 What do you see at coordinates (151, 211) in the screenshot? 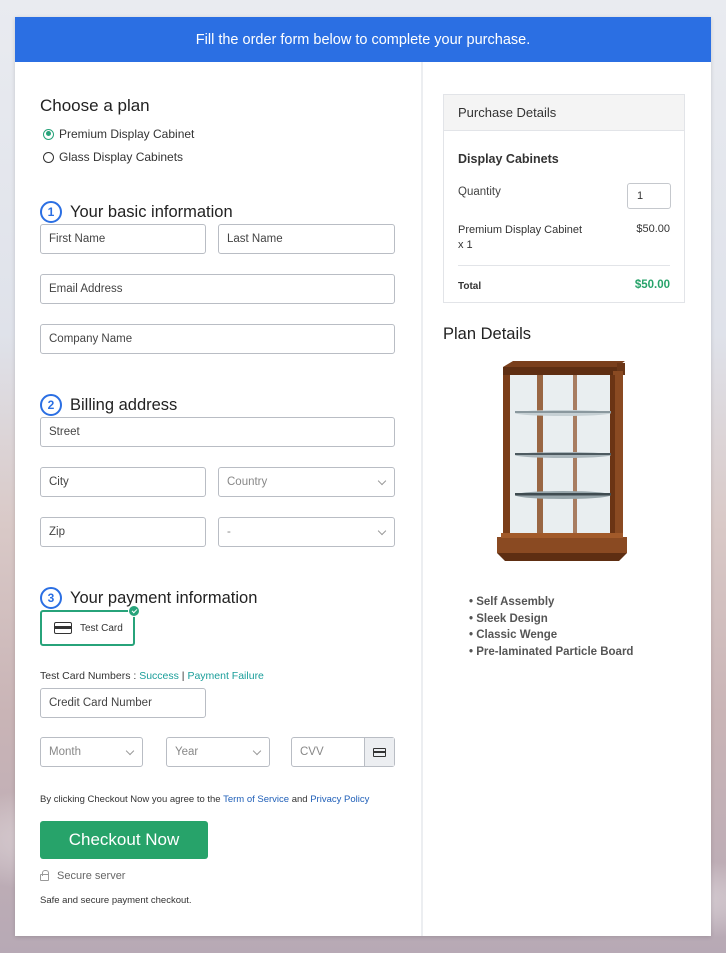
I see `section-title: Your basic information` at bounding box center [151, 211].